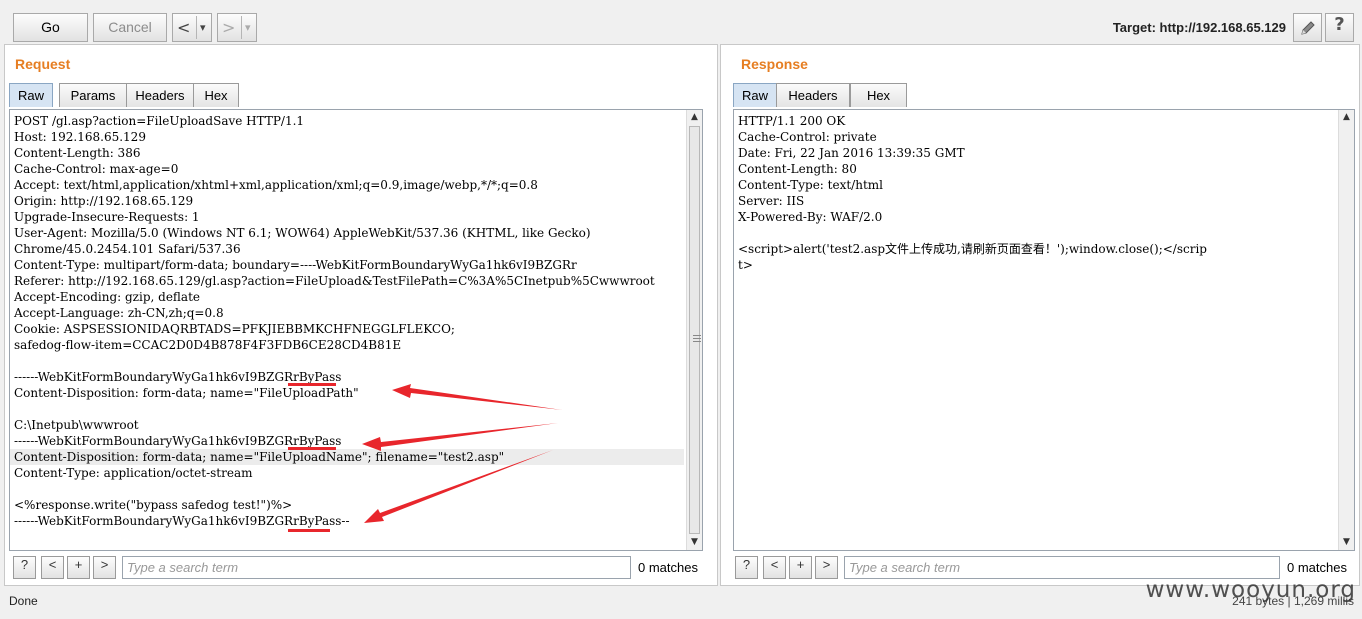 This screenshot has width=1362, height=619. I want to click on request-line: C:\Inetpub\wwwroot, so click(76, 425).